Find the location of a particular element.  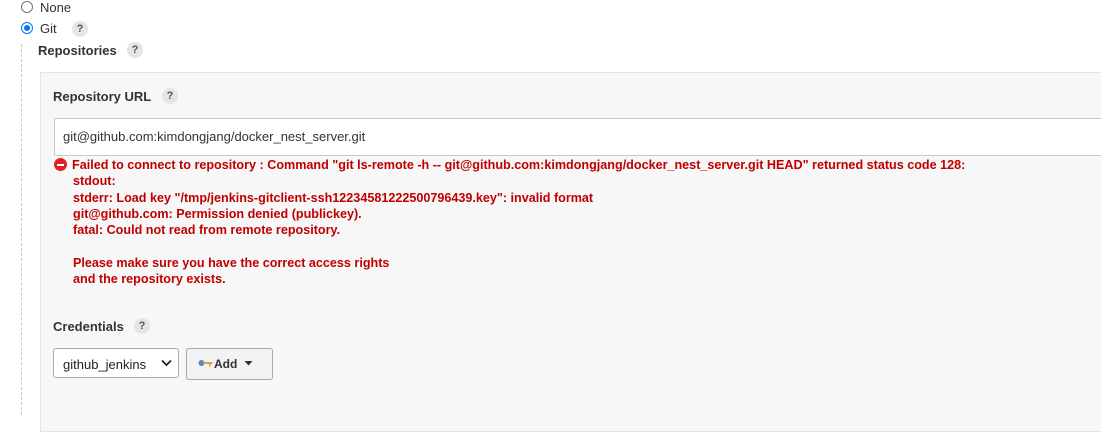

scm-none-radio is located at coordinates (27, 7).